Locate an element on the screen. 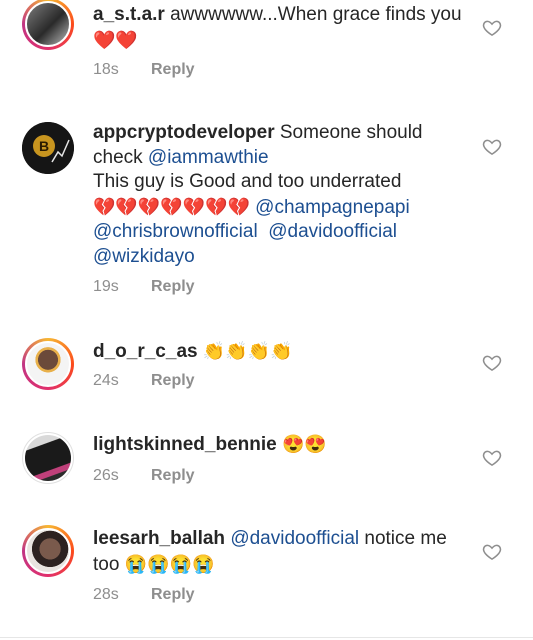  comment-timestamp: 24s is located at coordinates (106, 380).